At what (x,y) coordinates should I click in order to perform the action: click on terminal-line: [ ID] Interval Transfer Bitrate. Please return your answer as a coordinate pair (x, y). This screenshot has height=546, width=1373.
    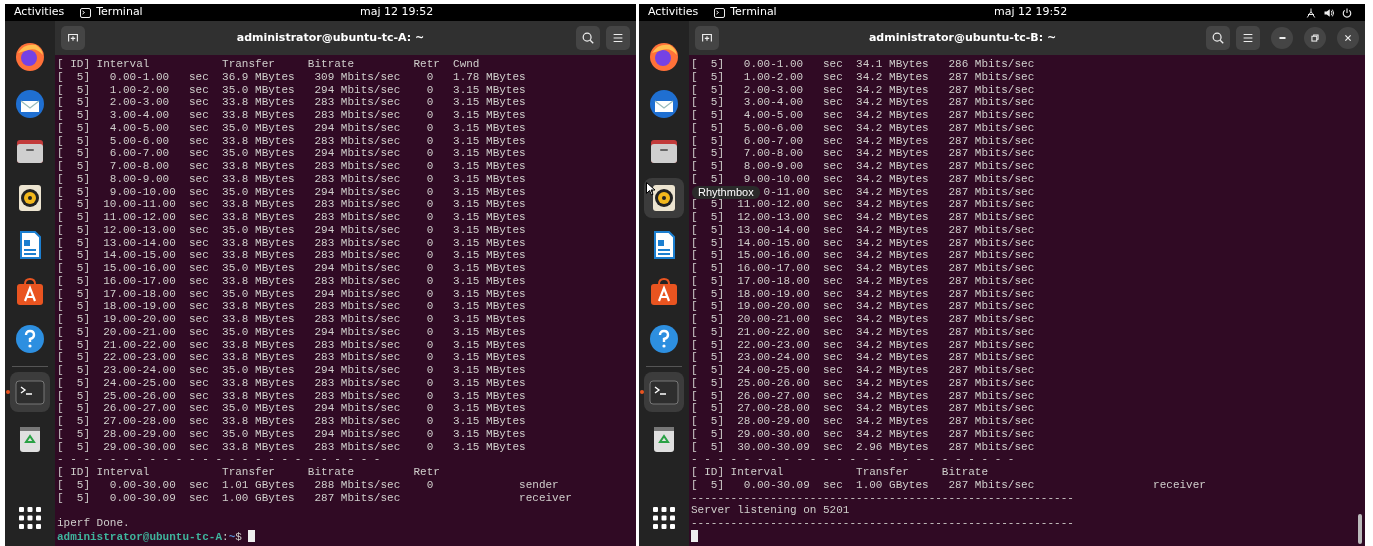
    Looking at the image, I should click on (840, 472).